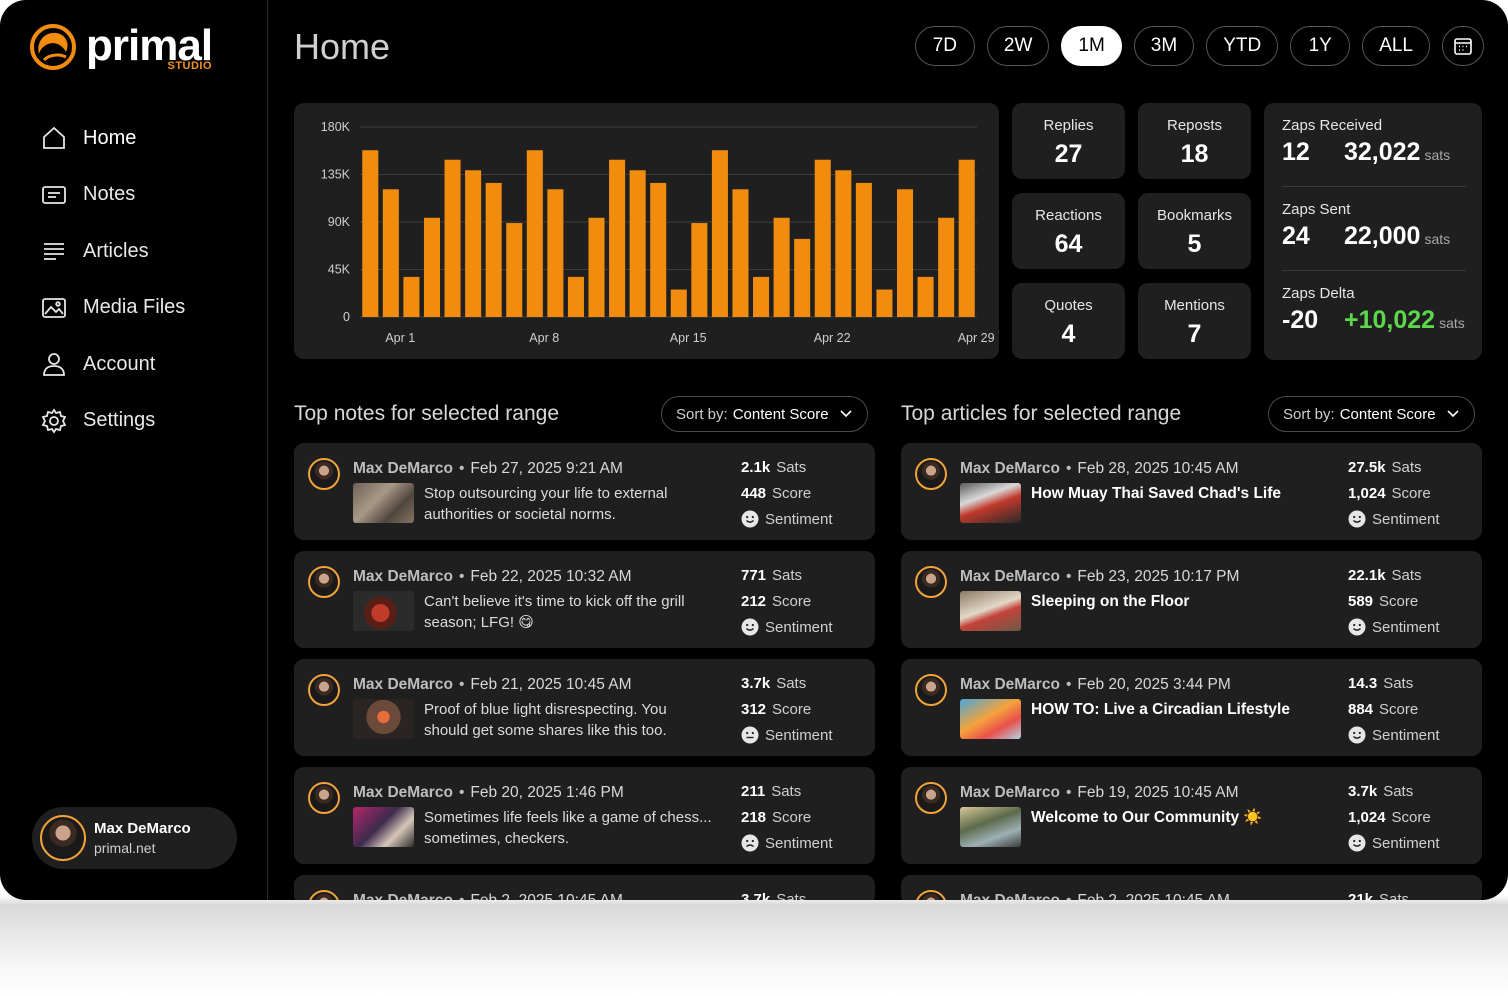 This screenshot has height=996, width=1508. I want to click on range-all-button: ALL, so click(1396, 46).